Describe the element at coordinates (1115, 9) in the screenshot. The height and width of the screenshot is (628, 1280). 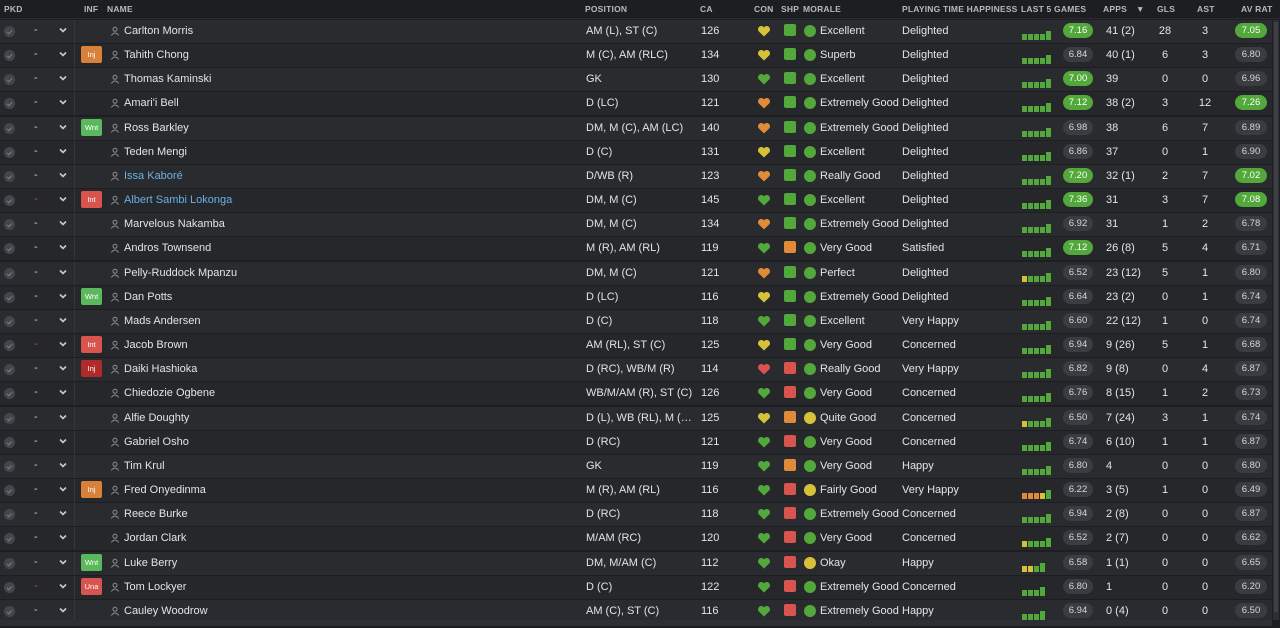
I see `col-apps: APPS` at that location.